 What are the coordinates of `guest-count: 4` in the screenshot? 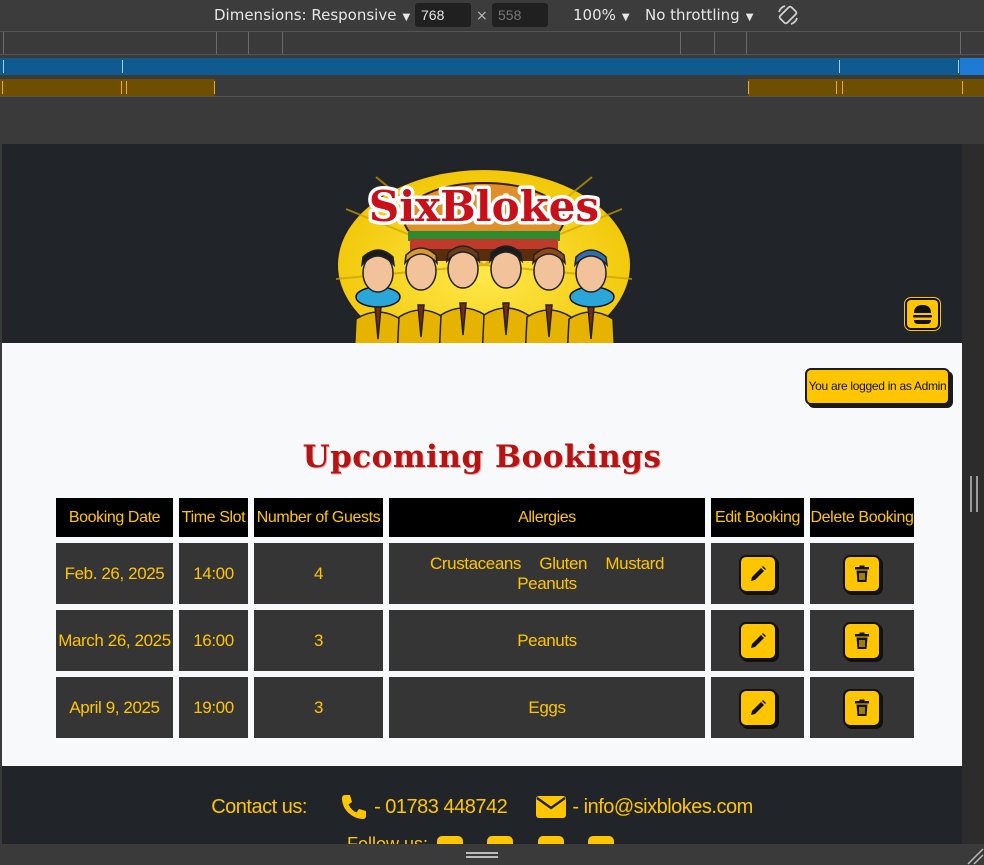 It's located at (318, 573).